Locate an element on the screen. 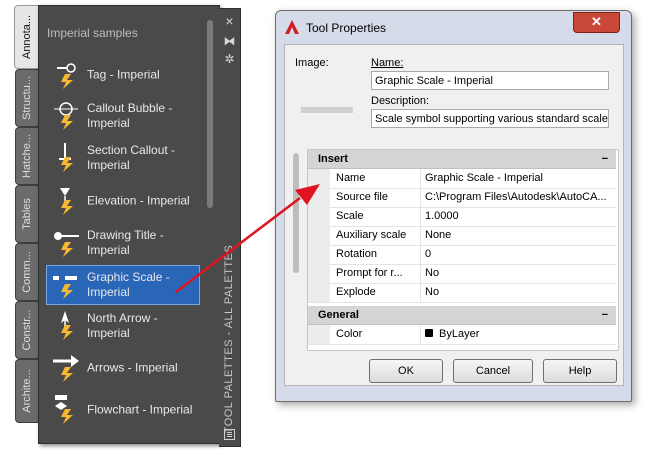 The width and height of the screenshot is (646, 450). autocad-logo-icon is located at coordinates (292, 27).